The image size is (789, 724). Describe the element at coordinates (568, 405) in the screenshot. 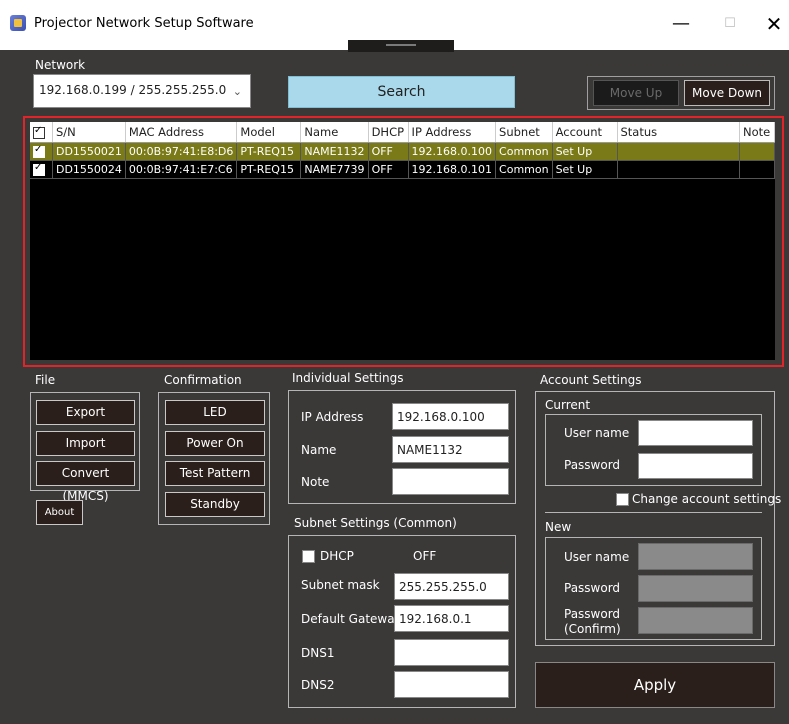

I see `current-label: Current` at that location.